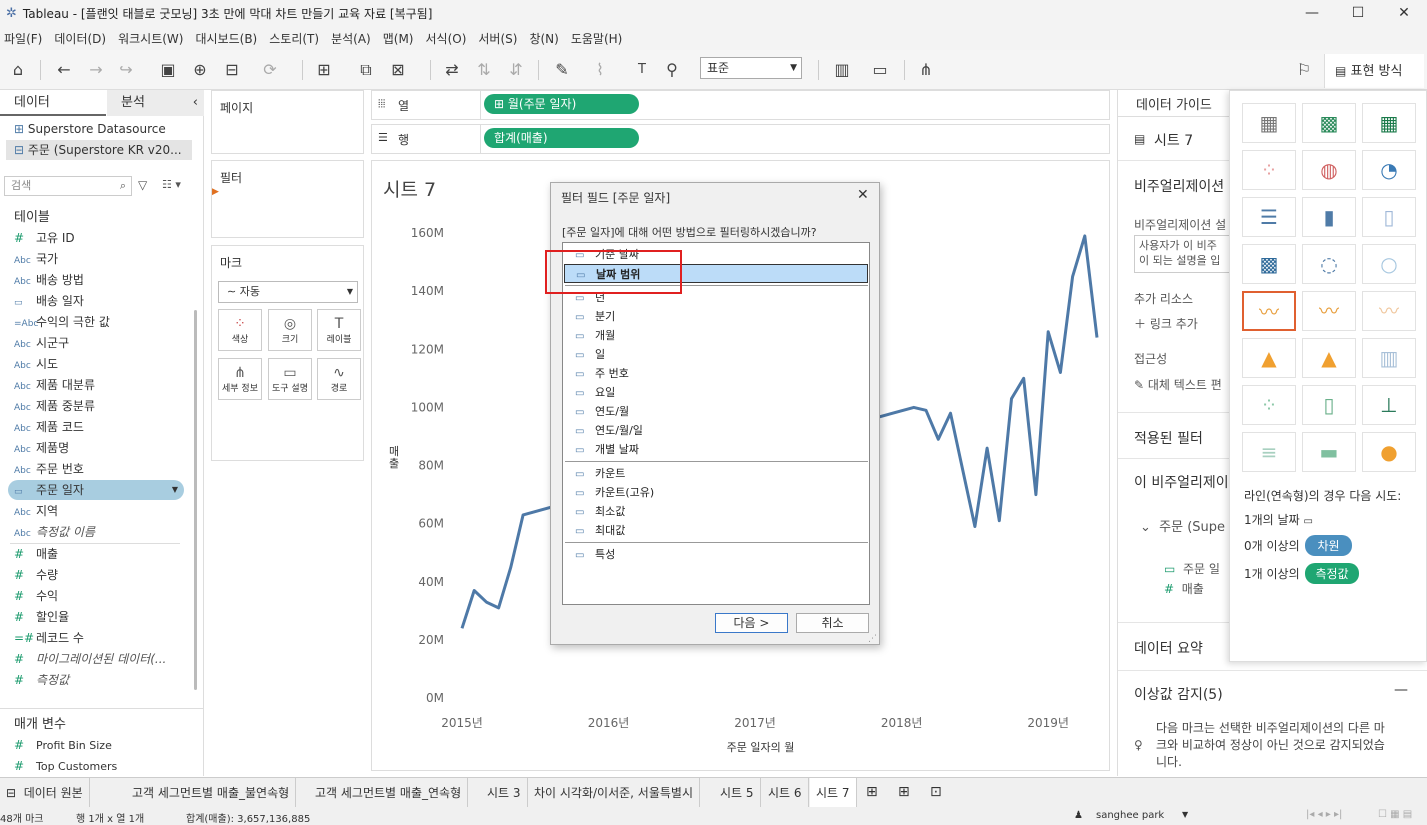 Image resolution: width=1427 pixels, height=825 pixels. What do you see at coordinates (602, 373) in the screenshot?
I see `filter-option: ▭ 주 번호` at bounding box center [602, 373].